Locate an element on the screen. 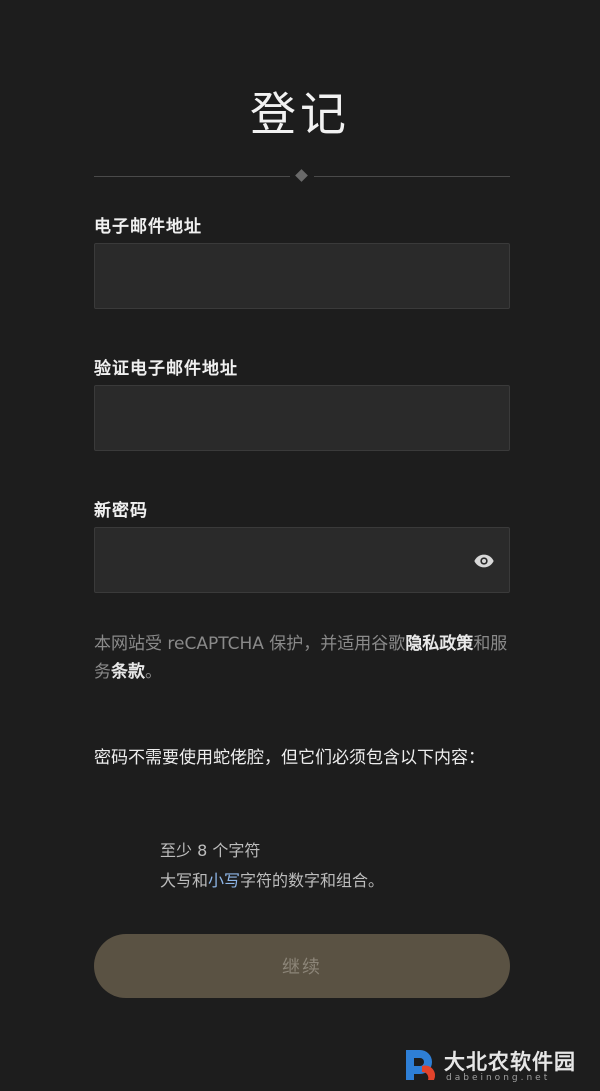 This screenshot has height=1091, width=600. password-field is located at coordinates (302, 560).